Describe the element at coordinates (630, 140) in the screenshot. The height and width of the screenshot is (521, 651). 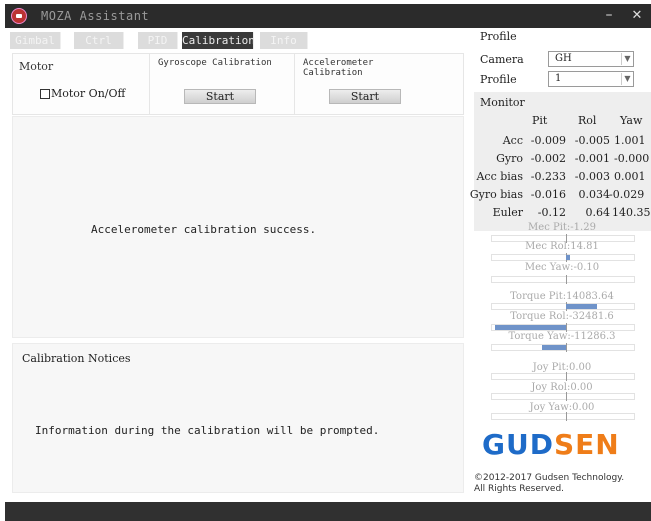
I see `monitor-value-yaw: 1.001` at that location.